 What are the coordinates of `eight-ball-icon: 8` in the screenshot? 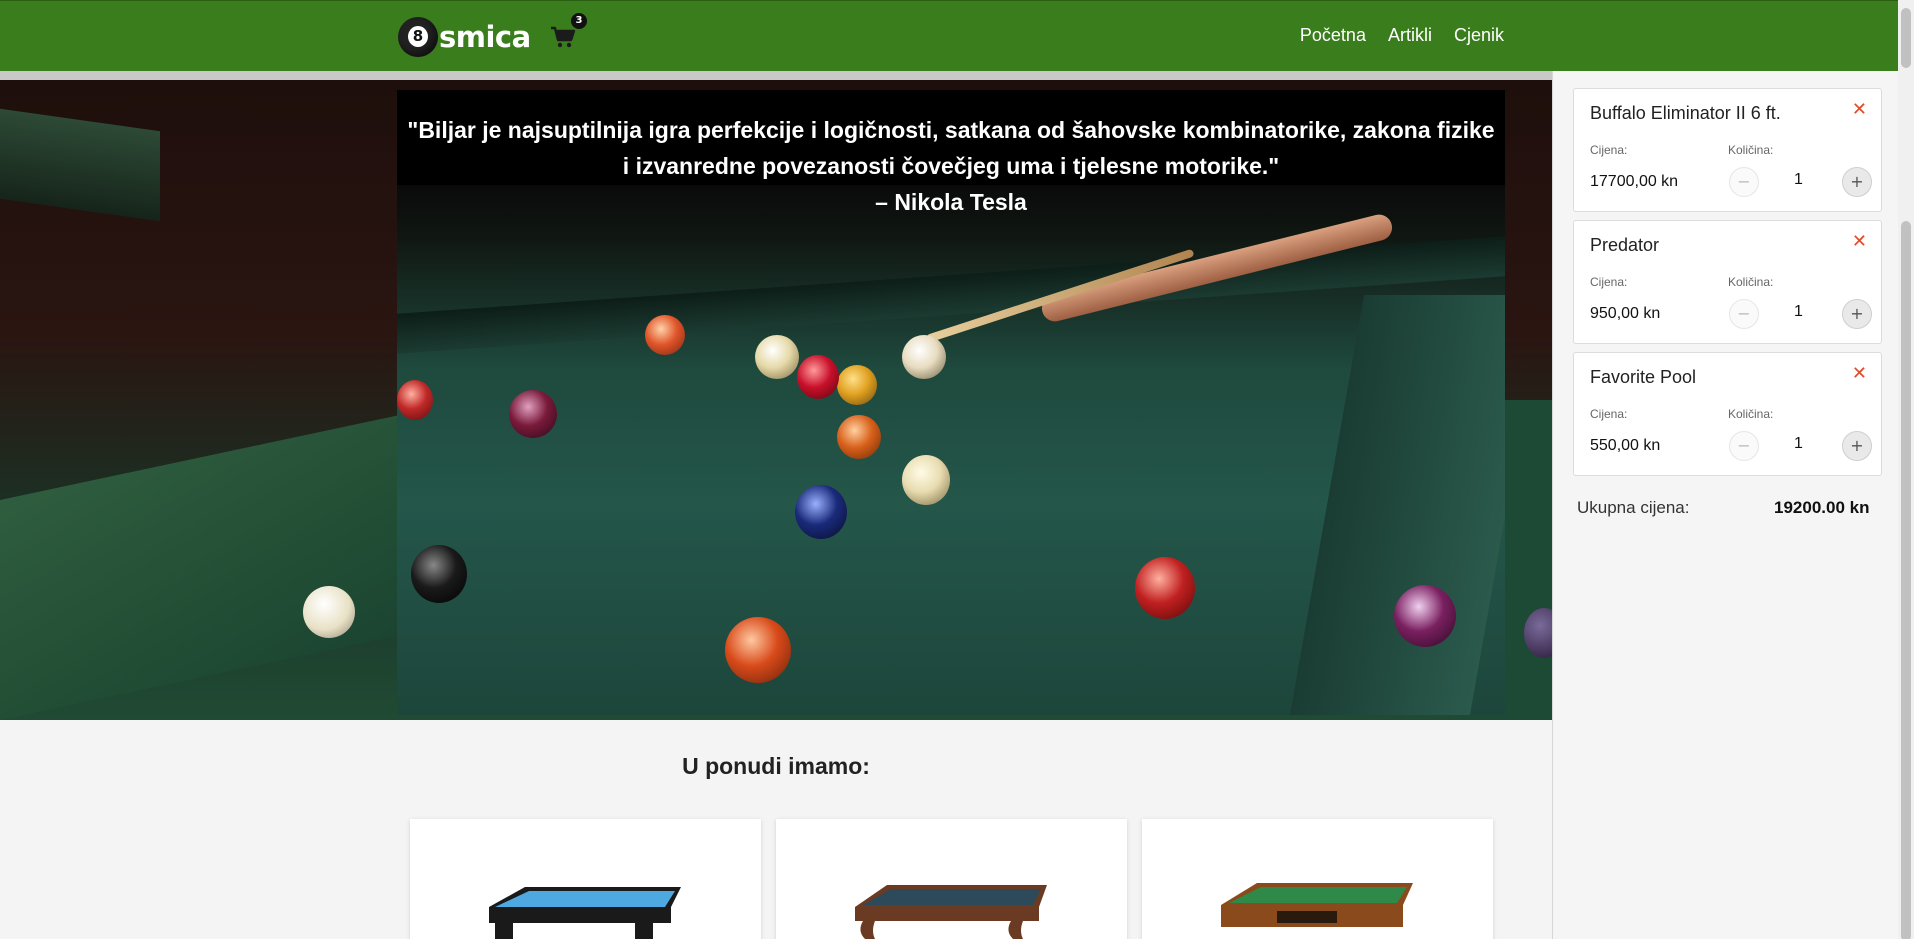 It's located at (418, 37).